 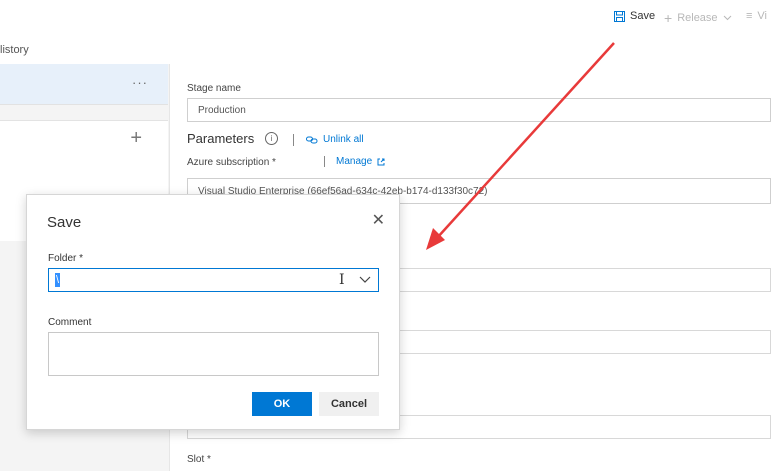 I want to click on subscription-value-tail: 0c72), so click(x=475, y=191).